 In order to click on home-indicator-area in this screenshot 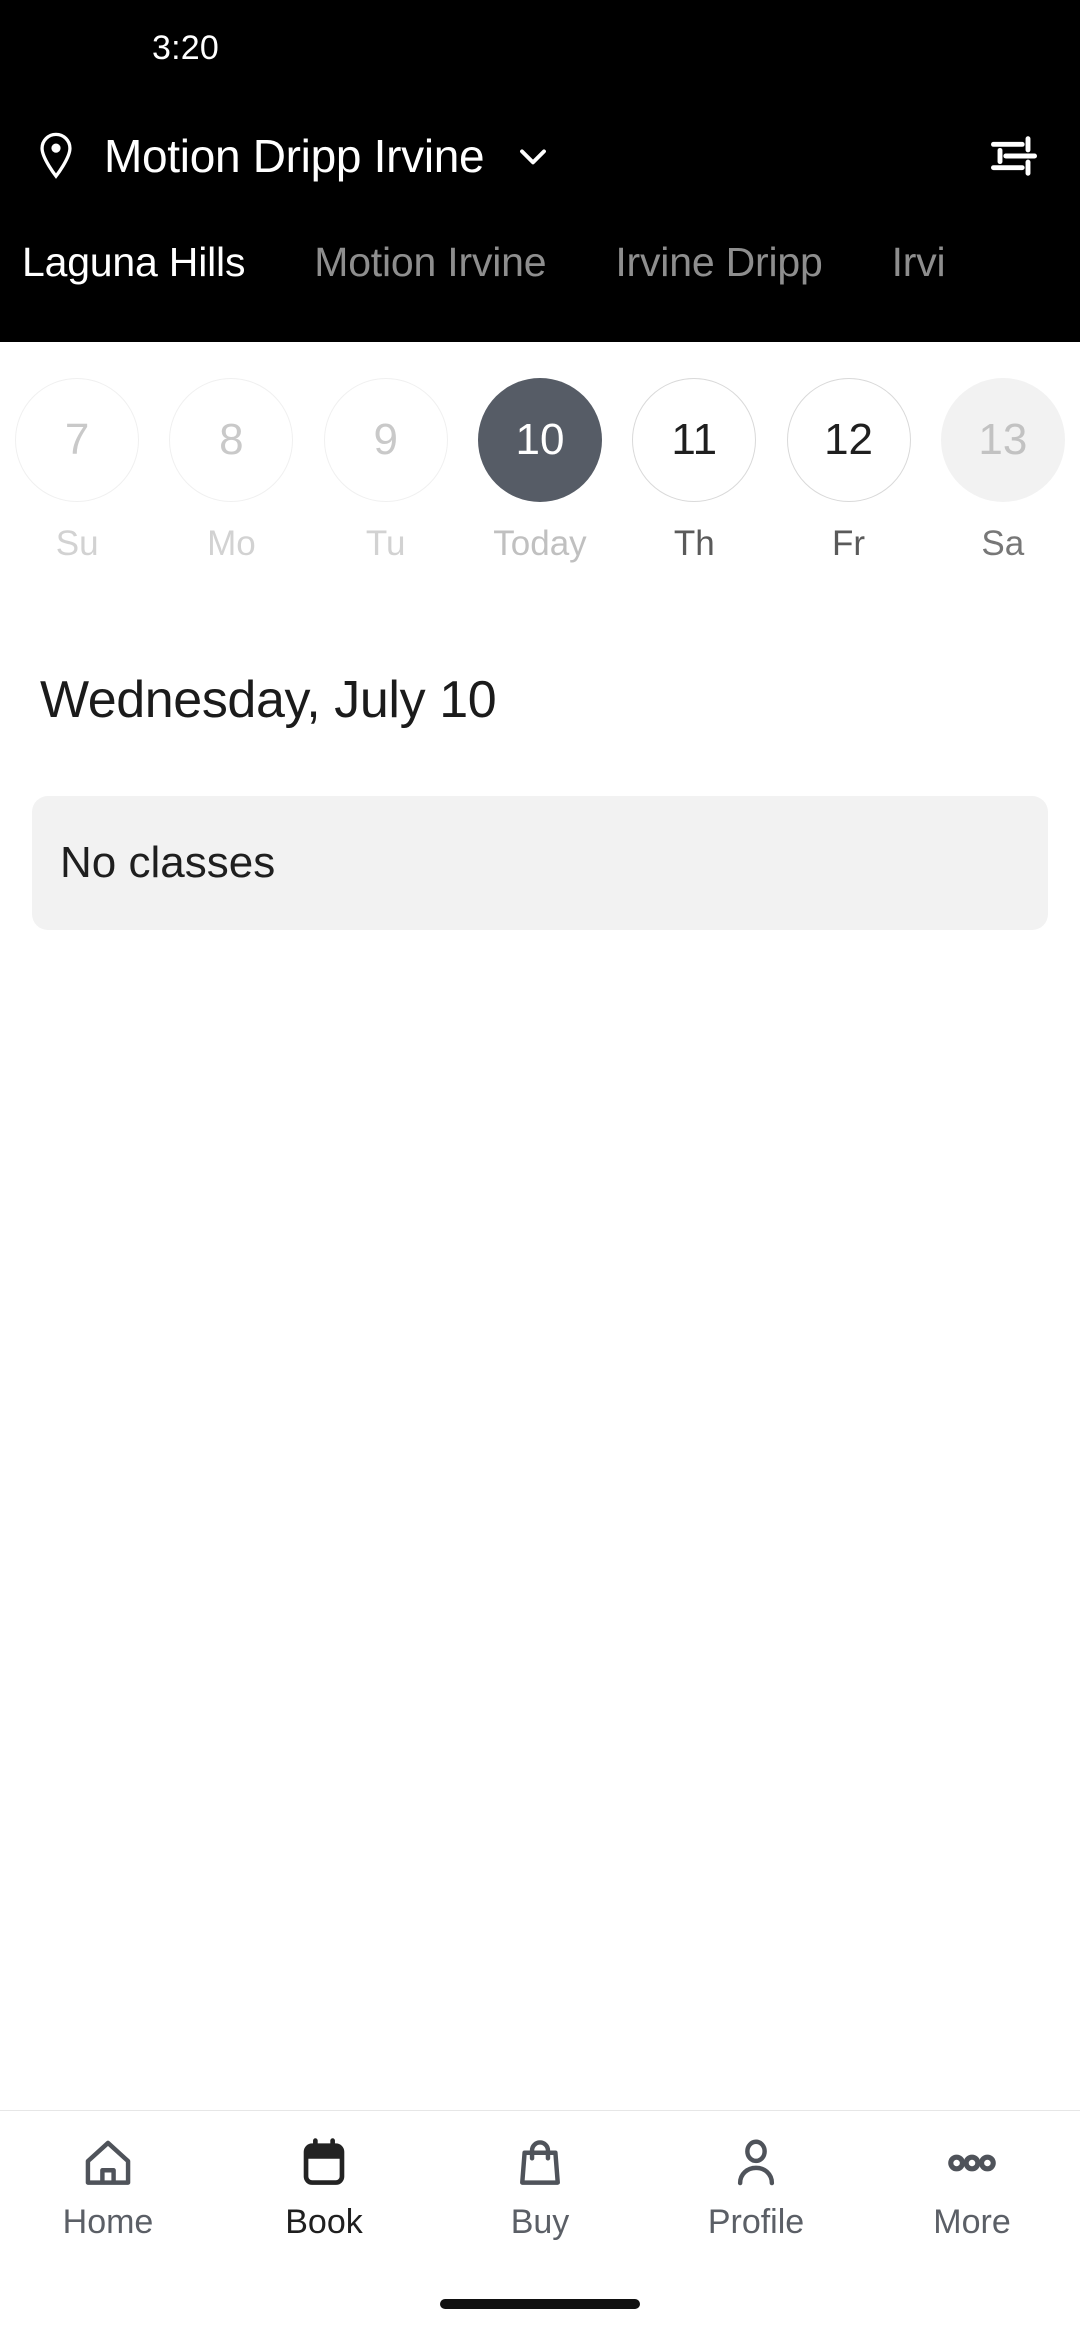, I will do `click(540, 2304)`.